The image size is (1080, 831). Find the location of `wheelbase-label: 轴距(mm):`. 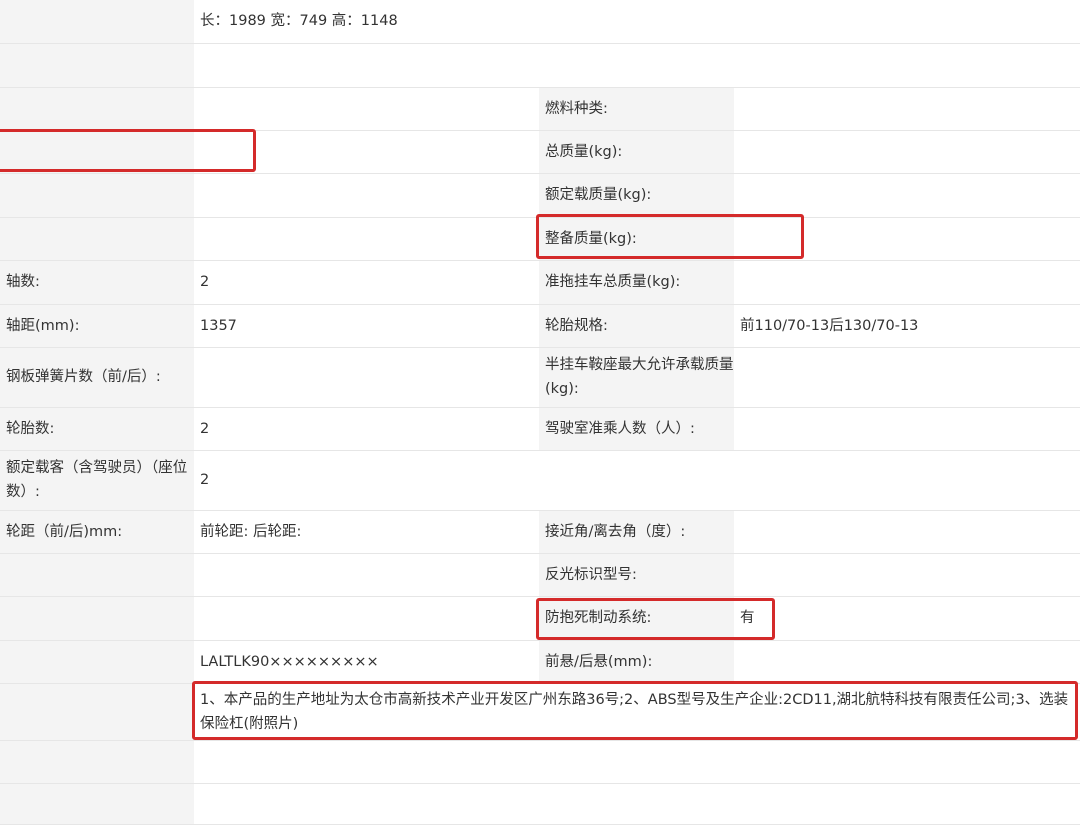

wheelbase-label: 轴距(mm): is located at coordinates (97, 326).